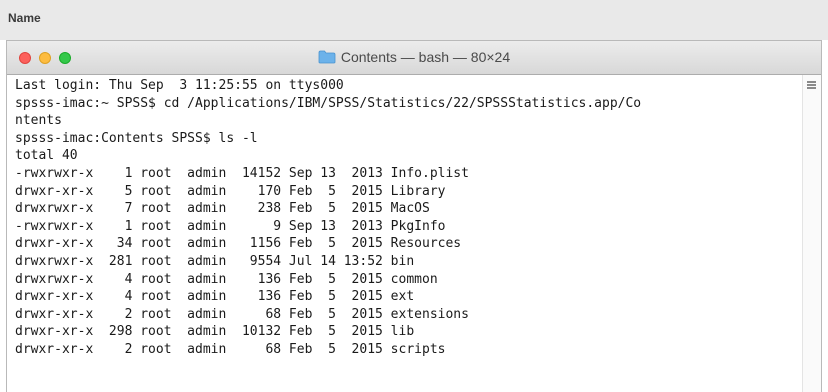 This screenshot has height=392, width=828. I want to click on scroll-indicator-icon, so click(811, 85).